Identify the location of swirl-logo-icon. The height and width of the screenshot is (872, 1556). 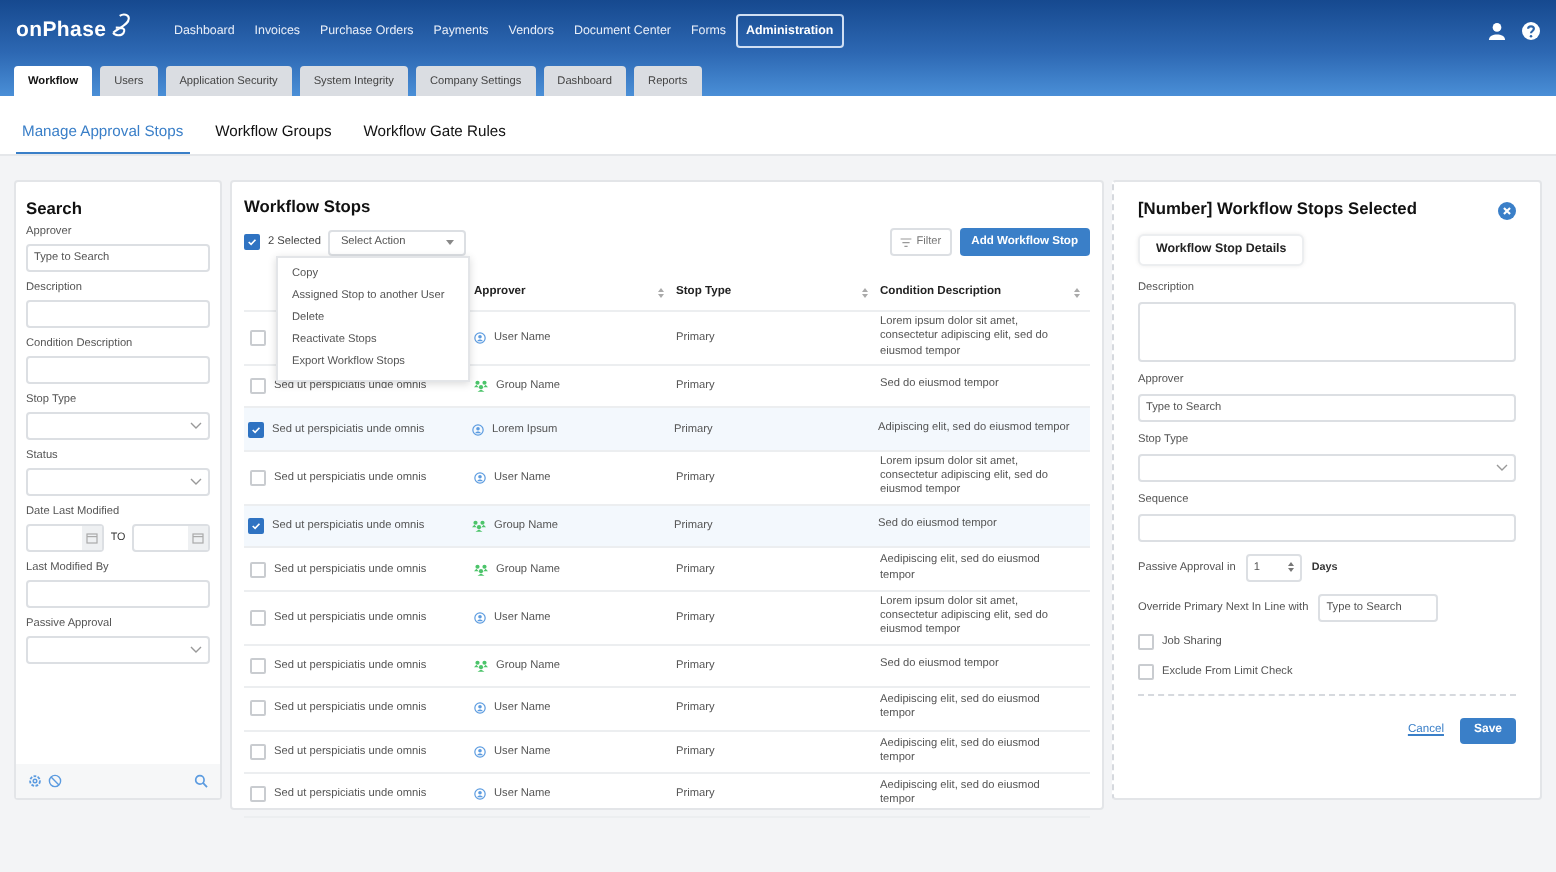
(121, 25).